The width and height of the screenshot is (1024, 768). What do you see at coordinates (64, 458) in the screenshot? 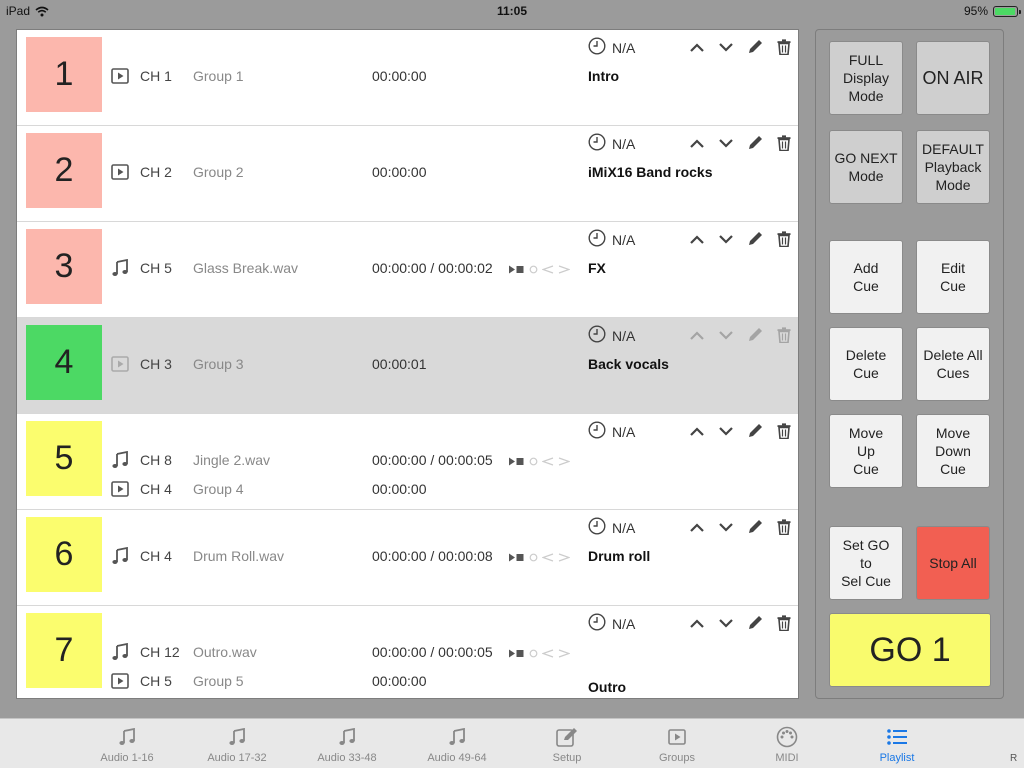
I see `cue-number-tile: 5` at bounding box center [64, 458].